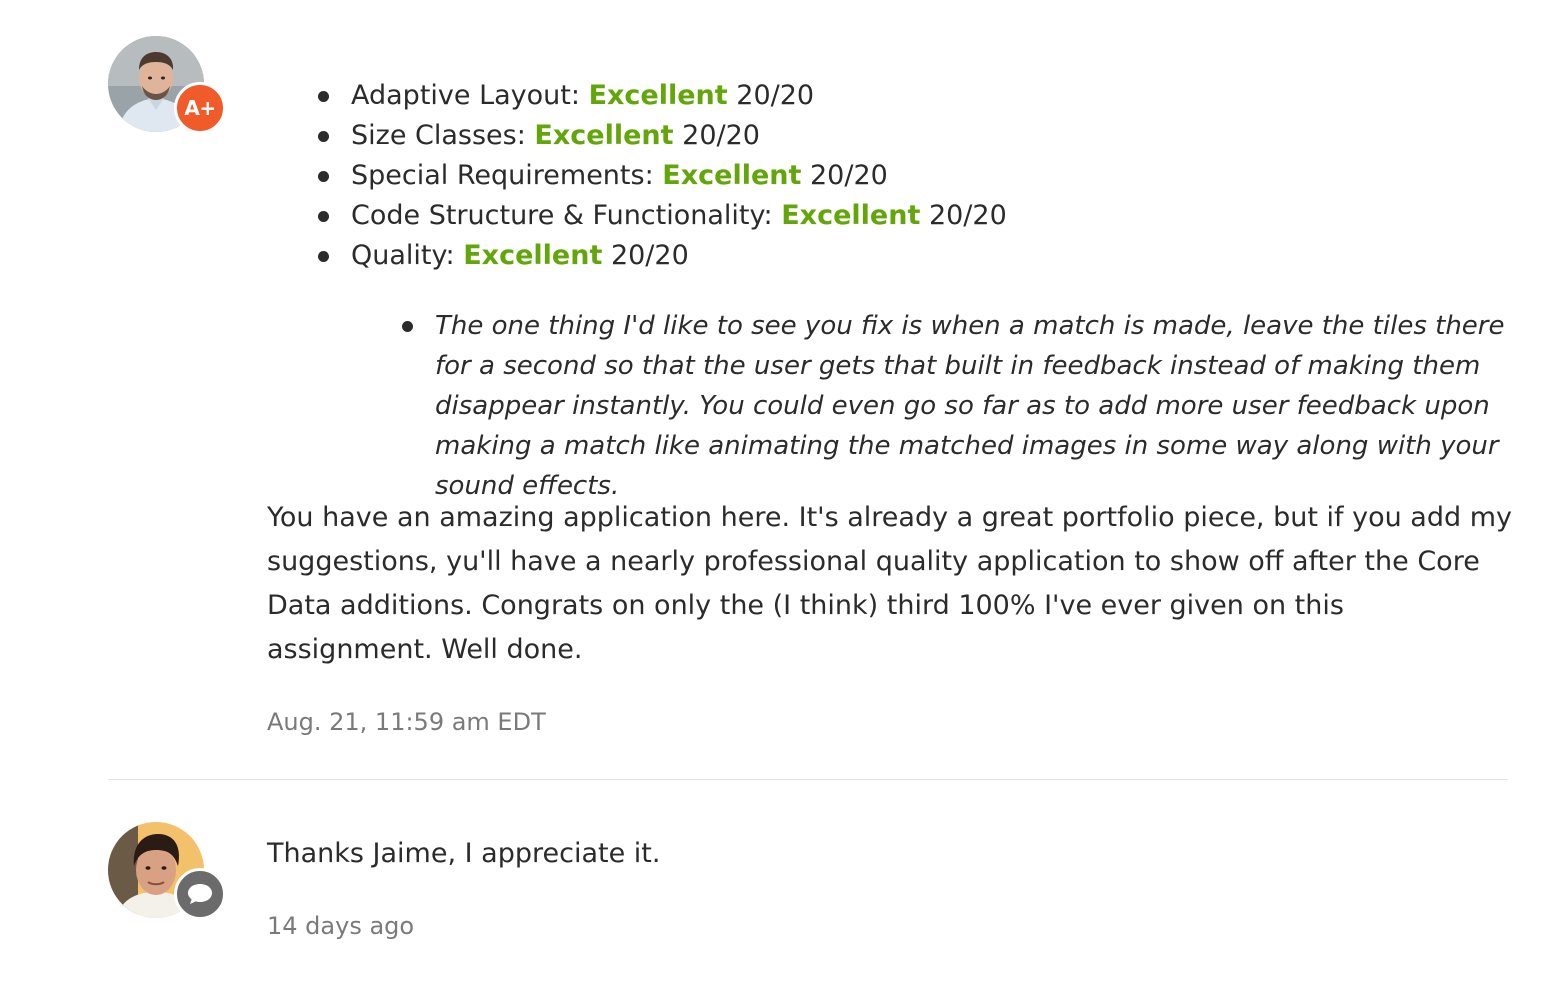 The image size is (1566, 990). I want to click on rubric-item: Special Requirements: Excellent 20/20, so click(661, 176).